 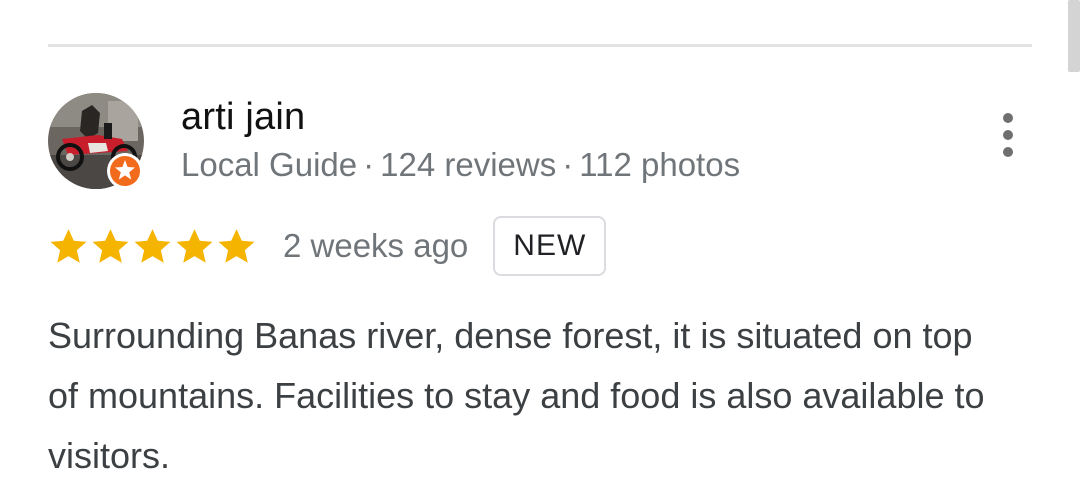 What do you see at coordinates (660, 164) in the screenshot?
I see `photo-count: 112 photos` at bounding box center [660, 164].